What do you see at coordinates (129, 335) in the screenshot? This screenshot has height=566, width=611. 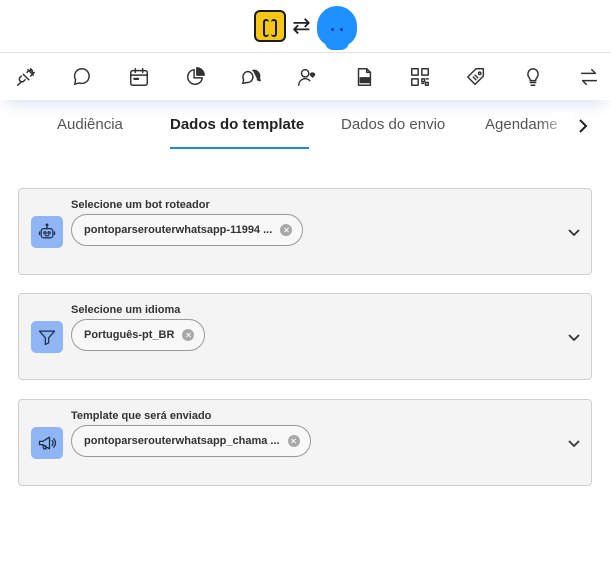 I see `chip-label: Português-pt_BR` at bounding box center [129, 335].